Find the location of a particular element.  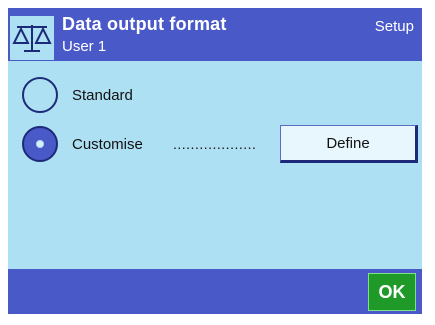

ok-button: OK is located at coordinates (392, 292).